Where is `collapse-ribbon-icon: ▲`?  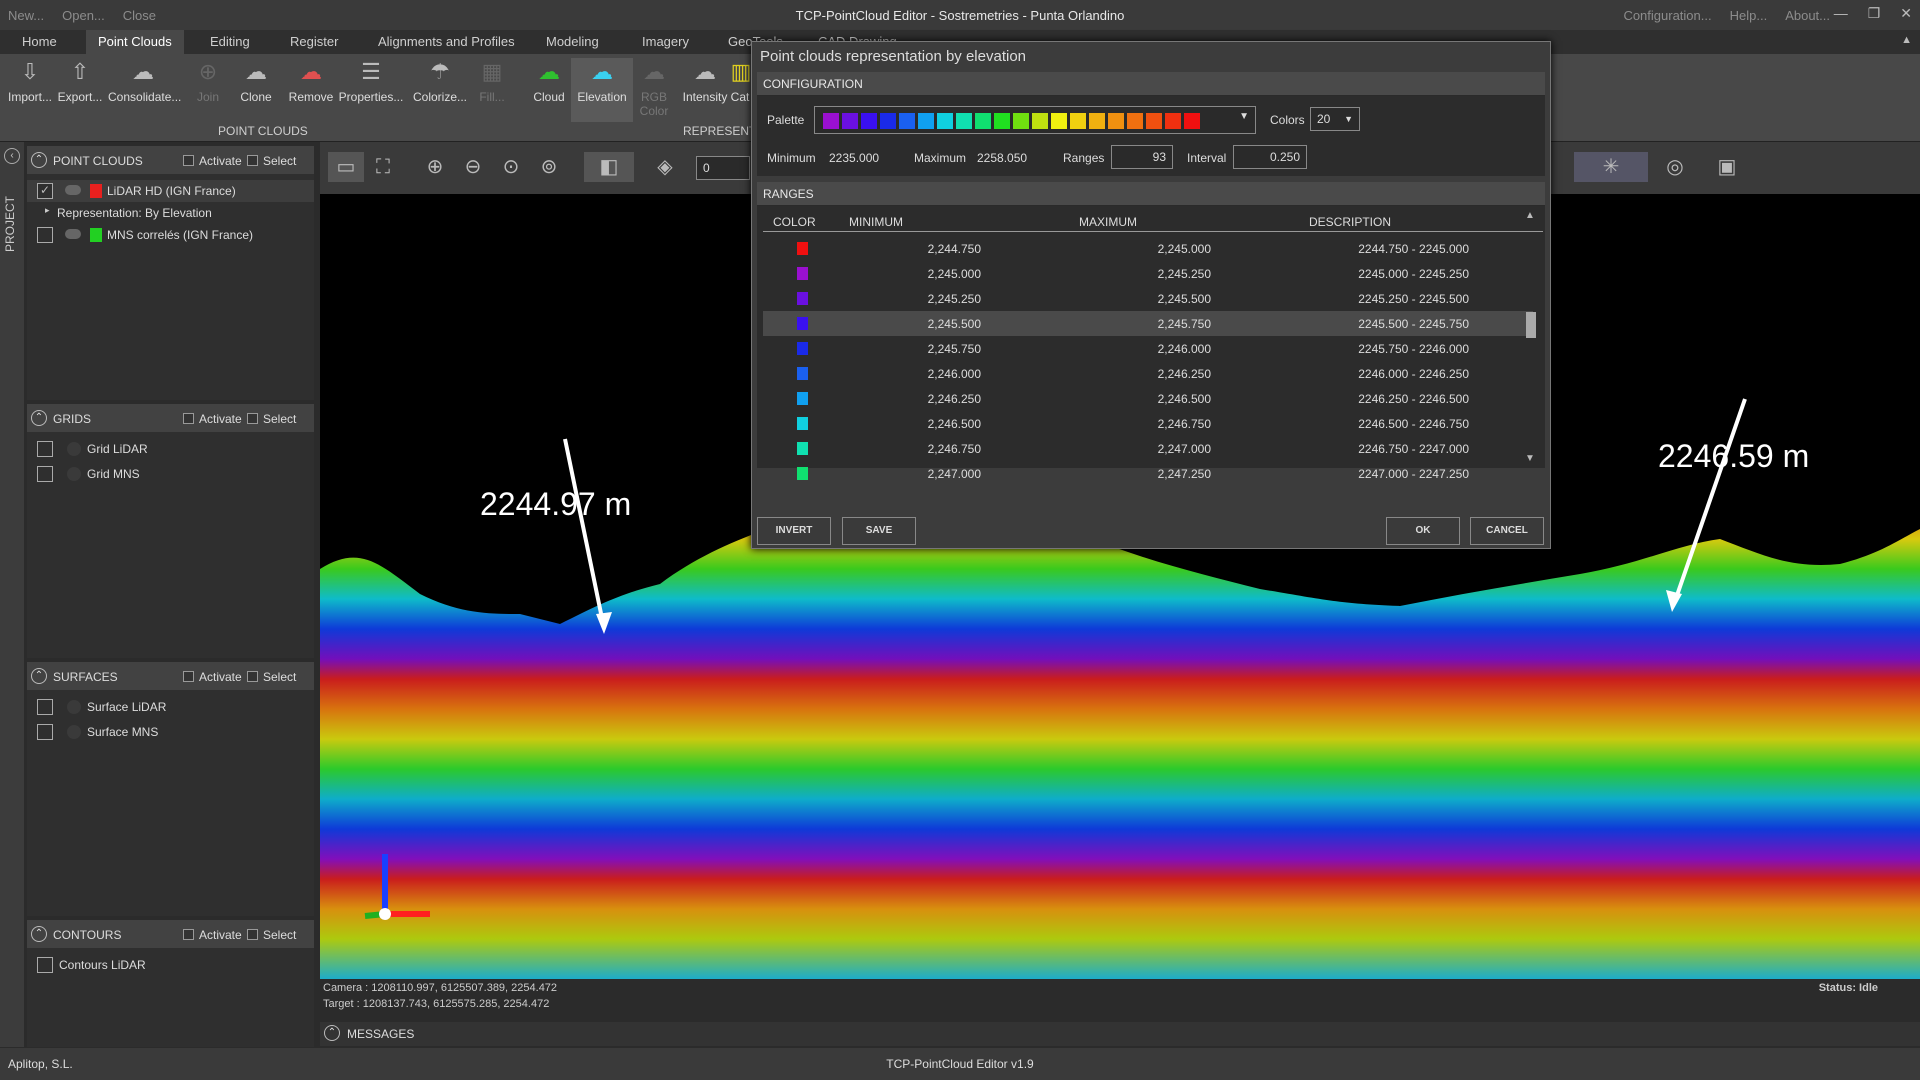 collapse-ribbon-icon: ▲ is located at coordinates (1906, 40).